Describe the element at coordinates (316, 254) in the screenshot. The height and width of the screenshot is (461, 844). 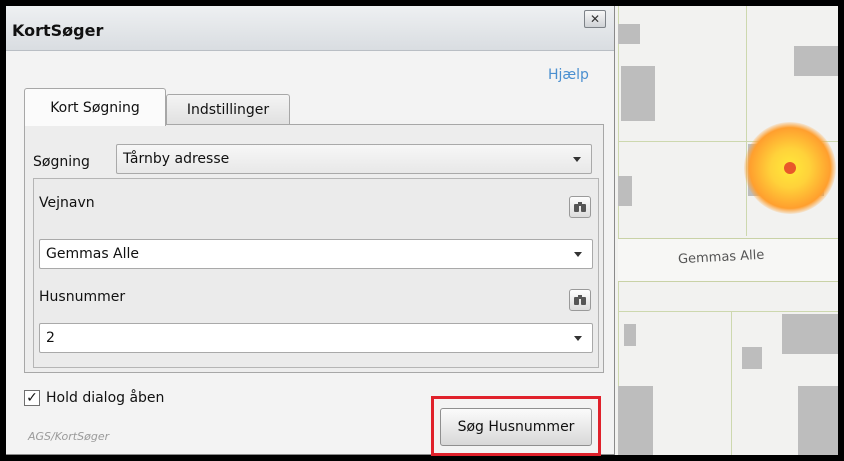
I see `street-select: Gemmas Alle` at that location.